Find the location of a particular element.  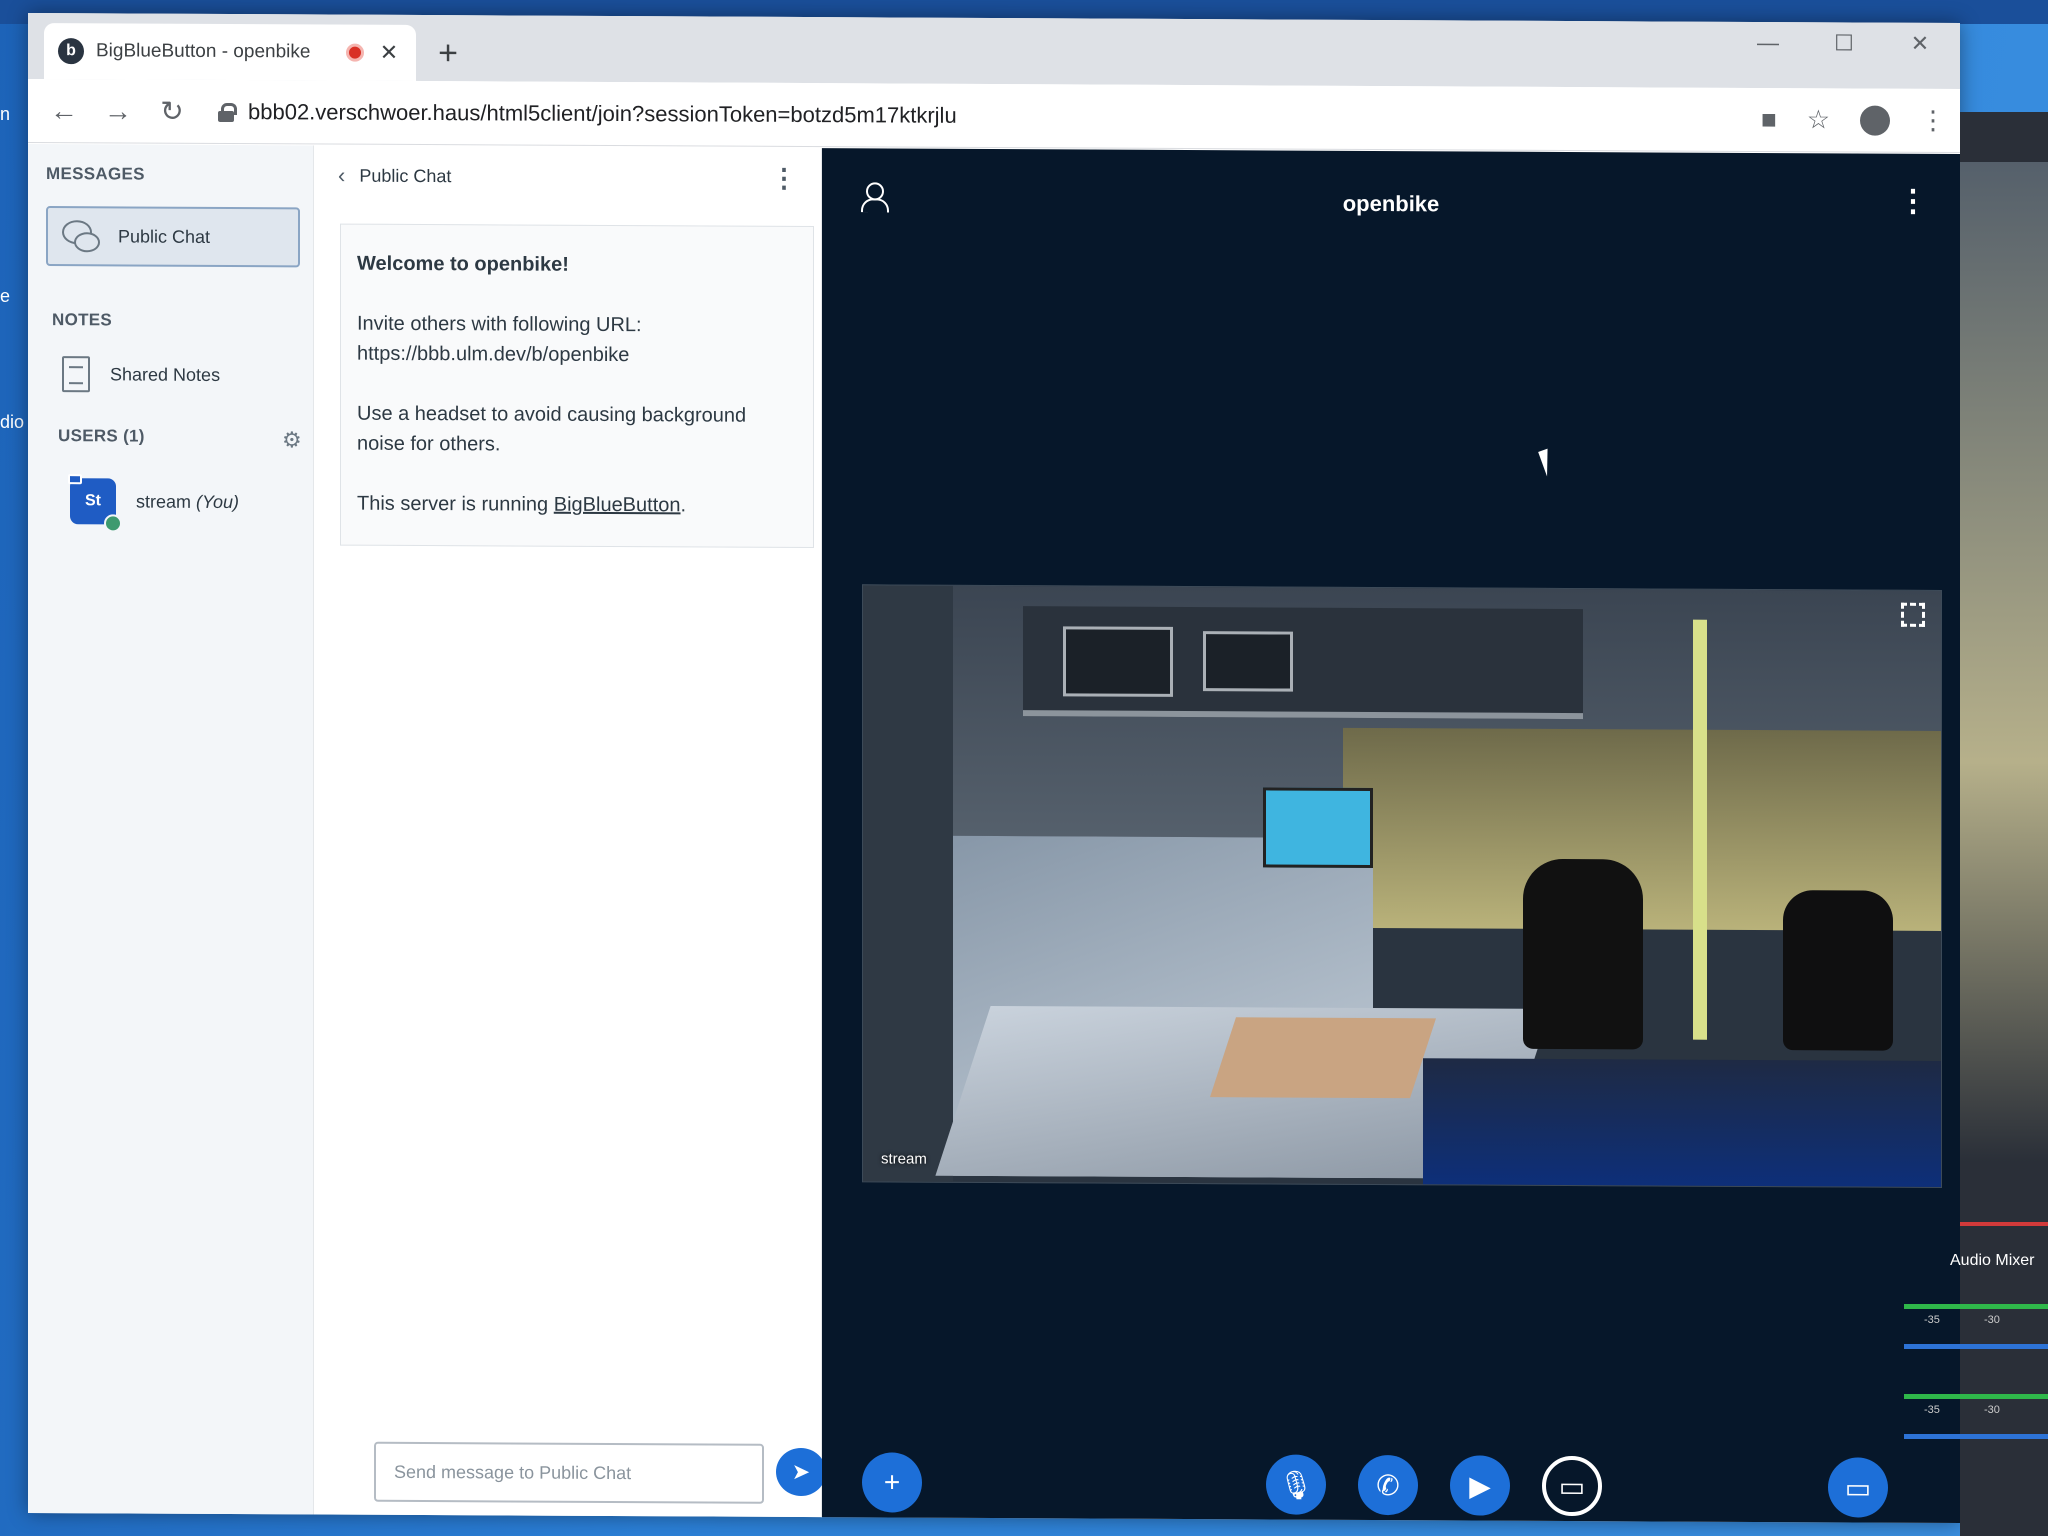

lock-icon is located at coordinates (226, 111).